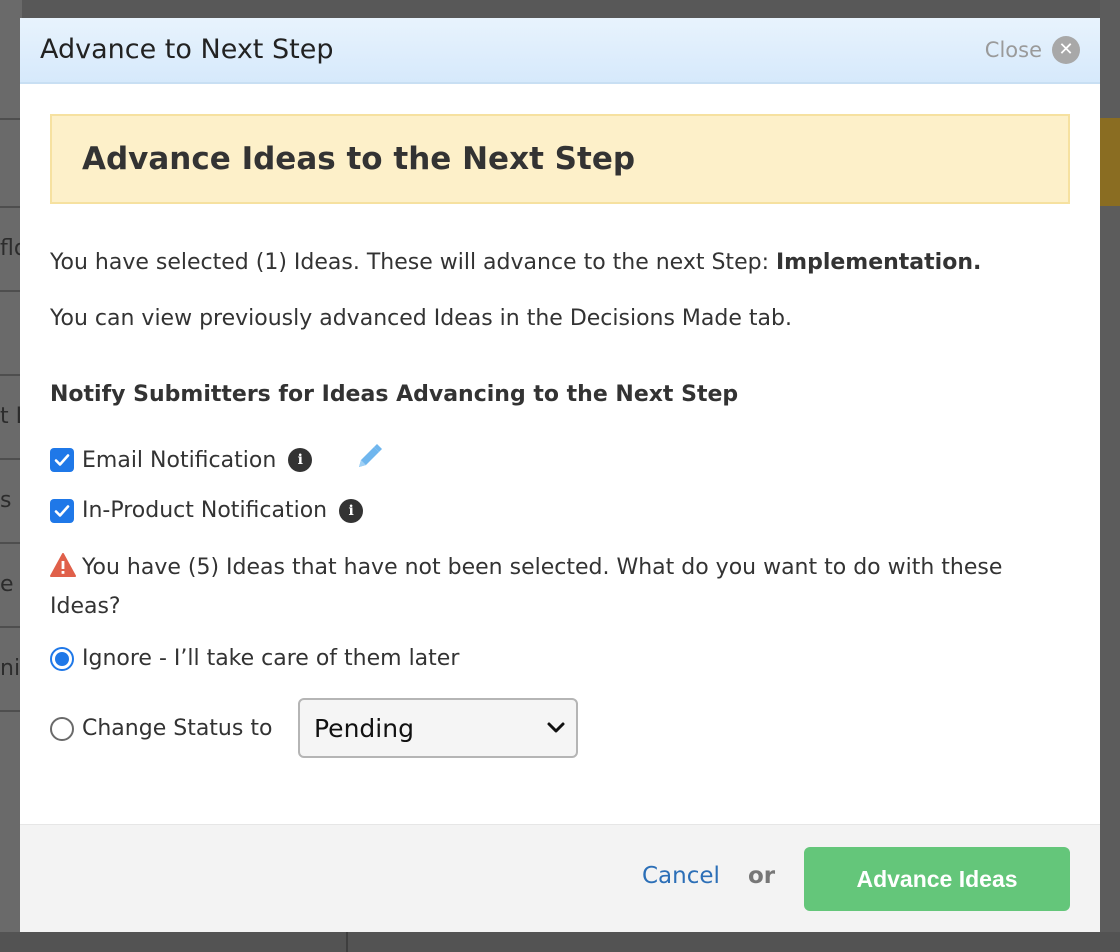 The width and height of the screenshot is (1120, 952). I want to click on background-bottom, so click(560, 942).